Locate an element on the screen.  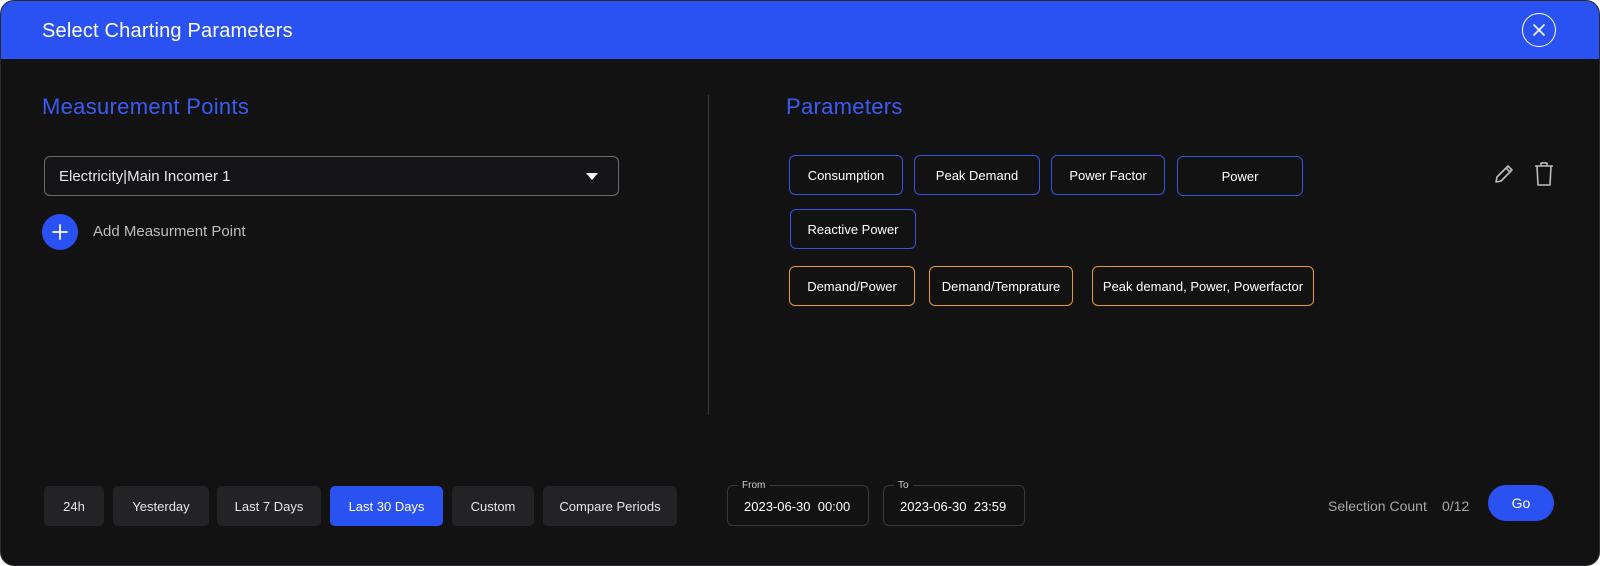
range-compare-periods-button: Compare Periods is located at coordinates (610, 506).